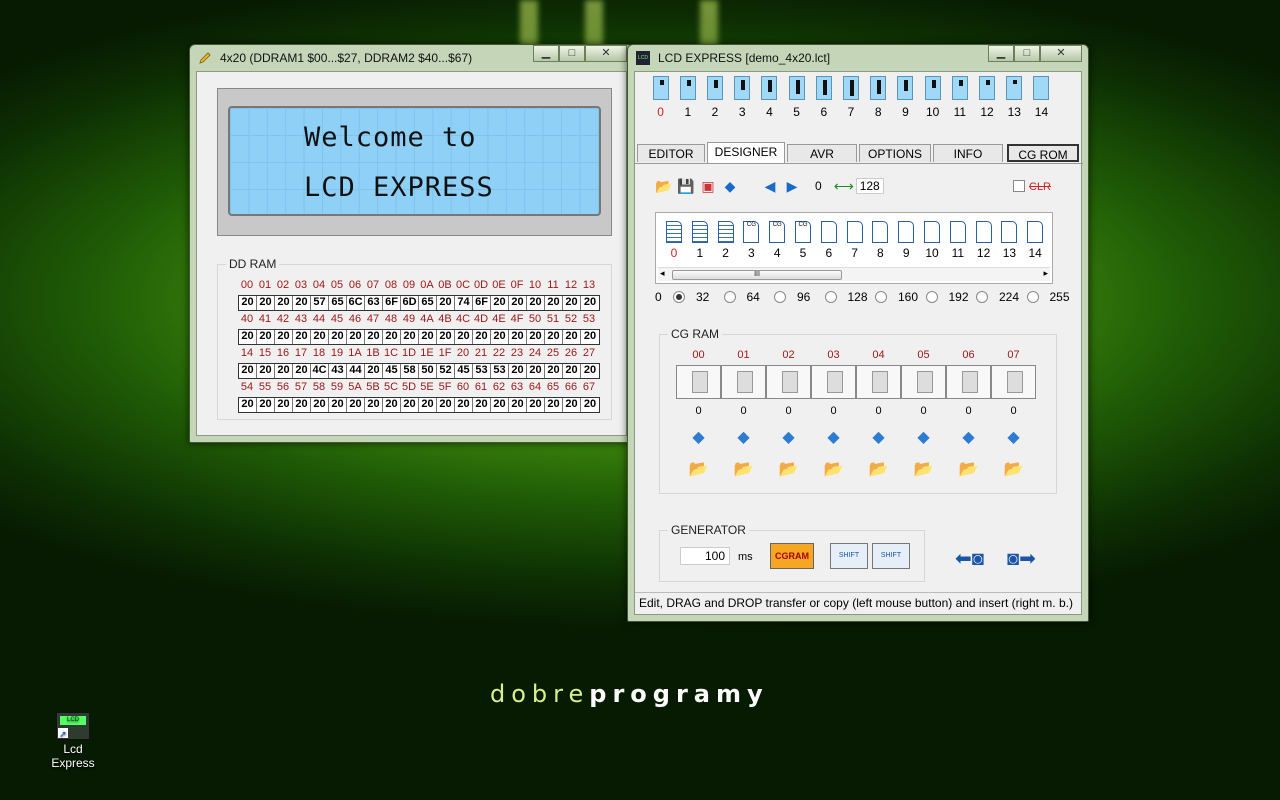 This screenshot has width=1280, height=800. Describe the element at coordinates (858, 58) in the screenshot. I see `main-window-titlebar: LCD LCD EXPRESS [demo_4x20.lct] ▁ □ ✕` at that location.